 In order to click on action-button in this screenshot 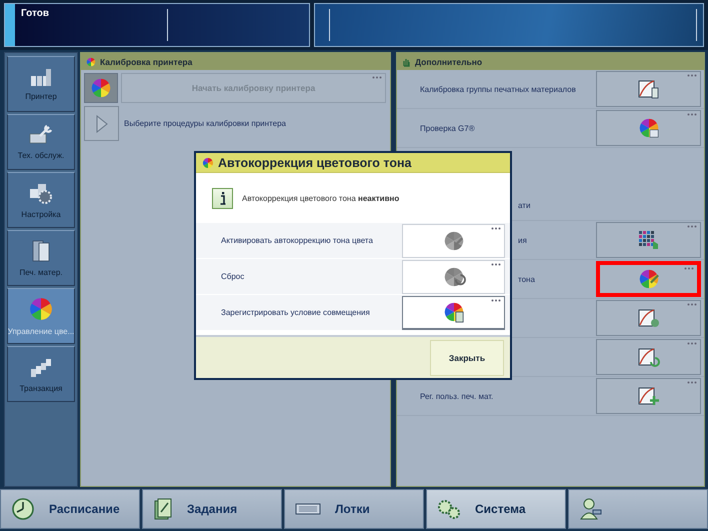, I will do `click(453, 313)`.